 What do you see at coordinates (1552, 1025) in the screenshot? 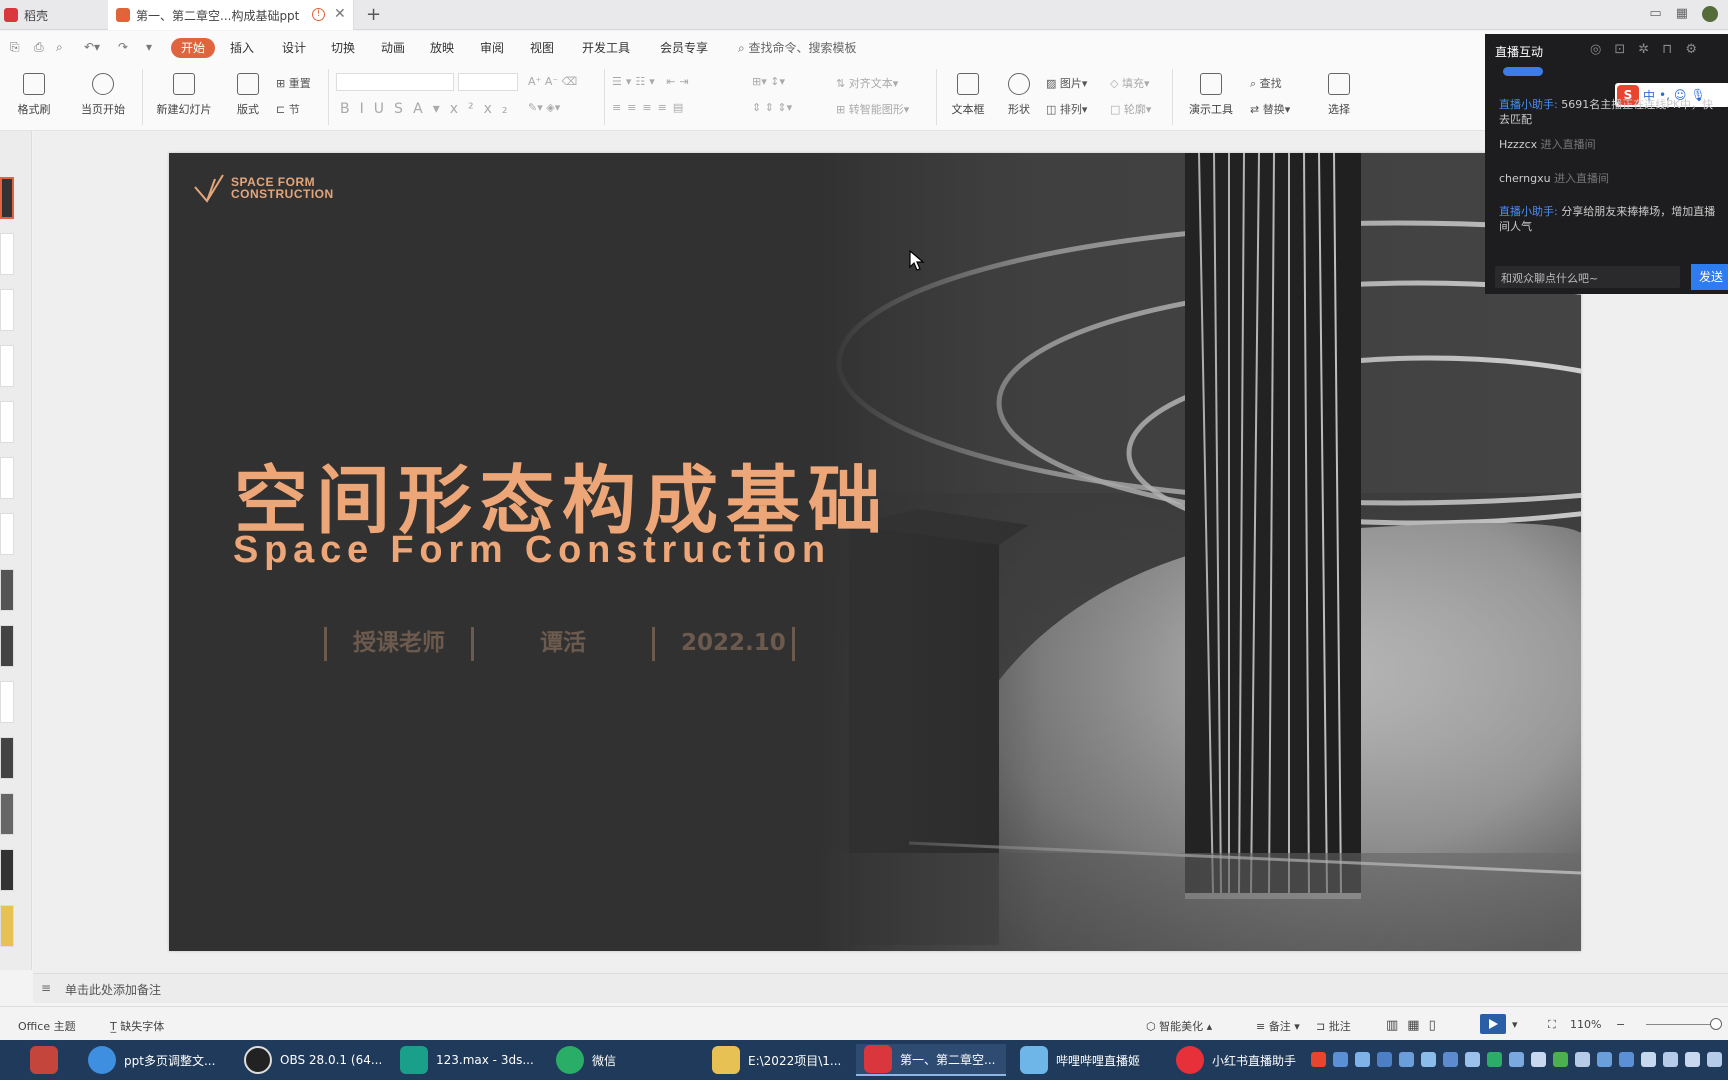
I see `fit-window-icon: ⛶` at bounding box center [1552, 1025].